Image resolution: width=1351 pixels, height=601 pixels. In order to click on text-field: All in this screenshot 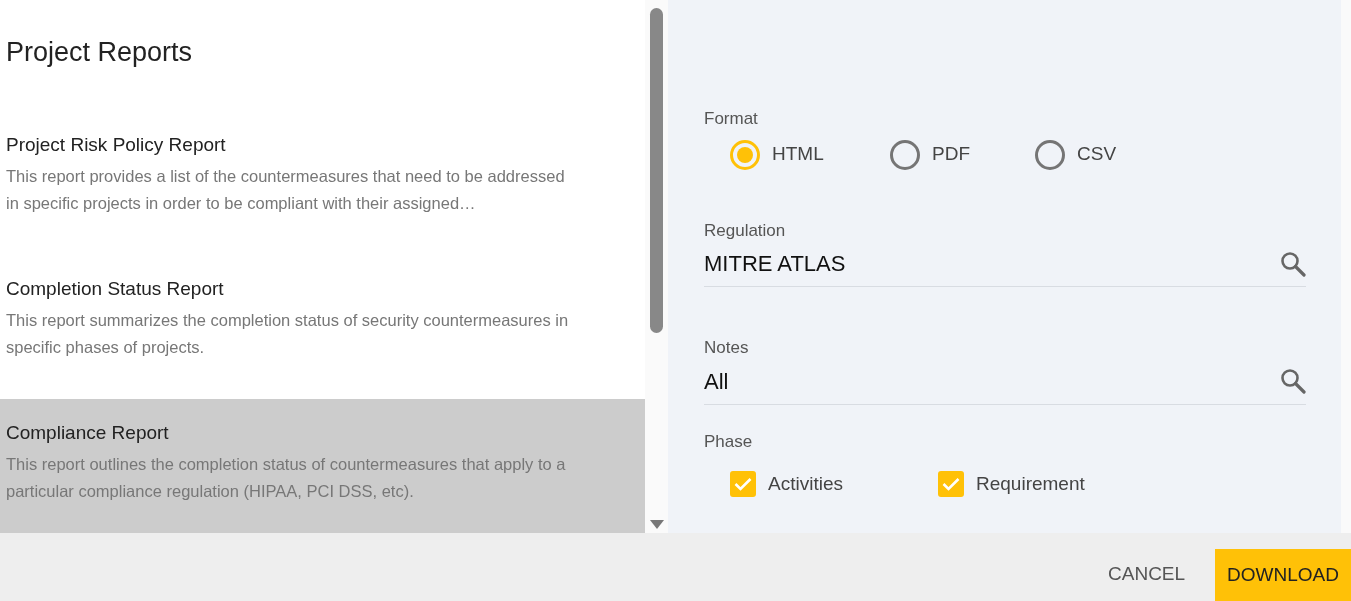, I will do `click(1005, 382)`.